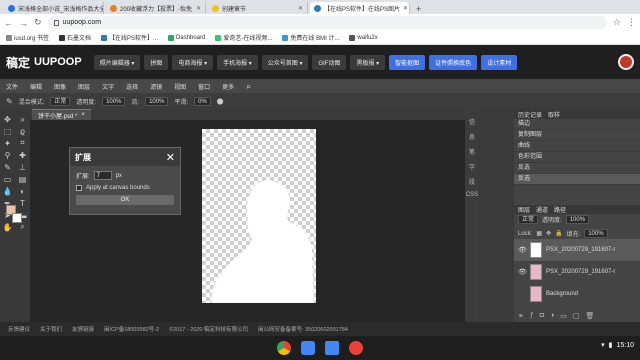 The image size is (640, 360). I want to click on brush-icon: ✎, so click(7, 167).